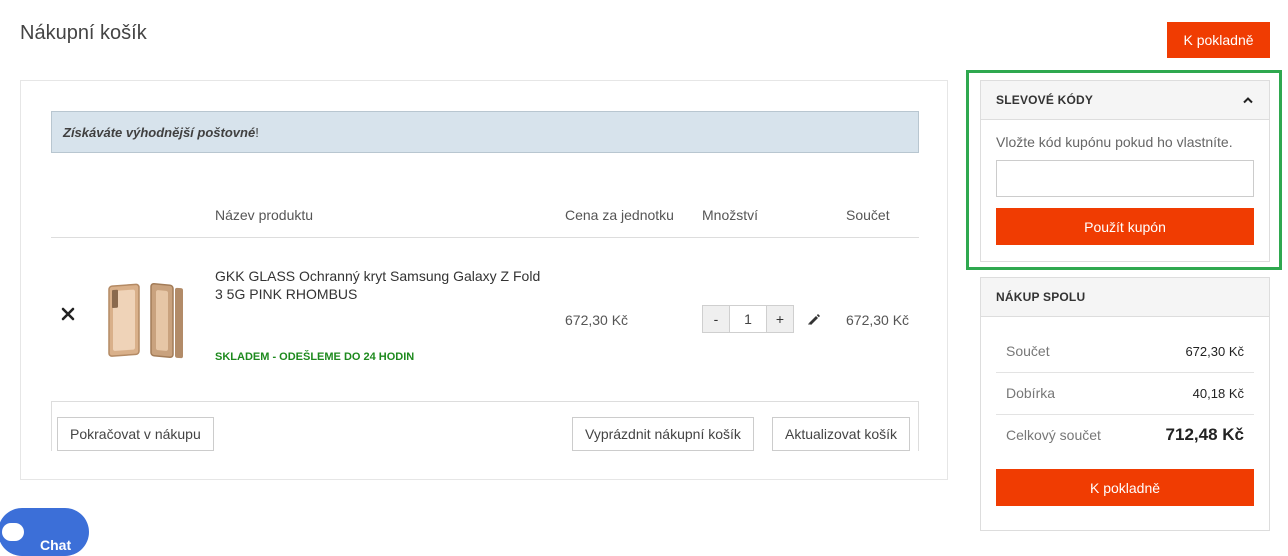 The image size is (1288, 556). I want to click on quantity-stepper: - +, so click(748, 319).